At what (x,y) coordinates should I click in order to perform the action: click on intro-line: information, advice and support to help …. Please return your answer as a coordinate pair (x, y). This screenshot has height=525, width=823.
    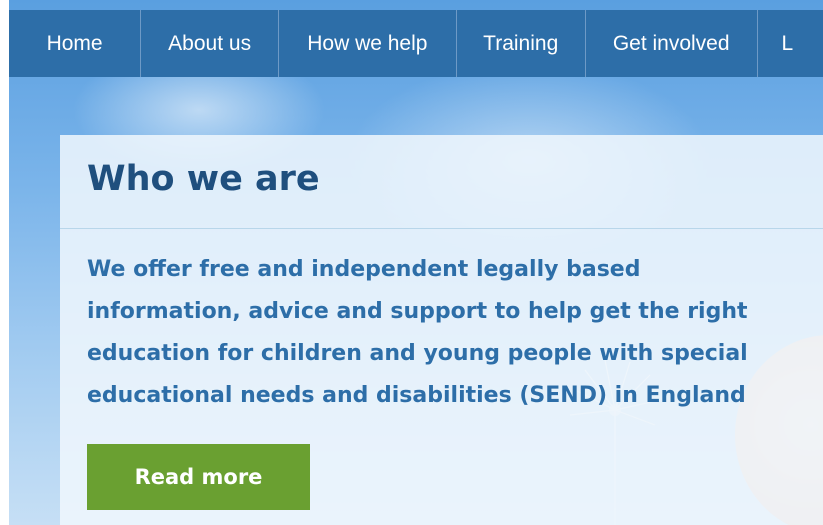
    Looking at the image, I should click on (417, 311).